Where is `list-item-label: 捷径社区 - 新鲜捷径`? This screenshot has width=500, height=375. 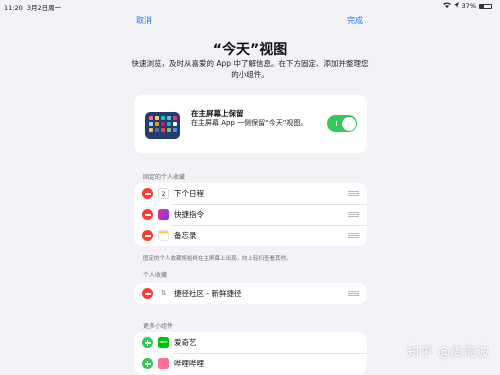 list-item-label: 捷径社区 - 新鲜捷径 is located at coordinates (208, 293).